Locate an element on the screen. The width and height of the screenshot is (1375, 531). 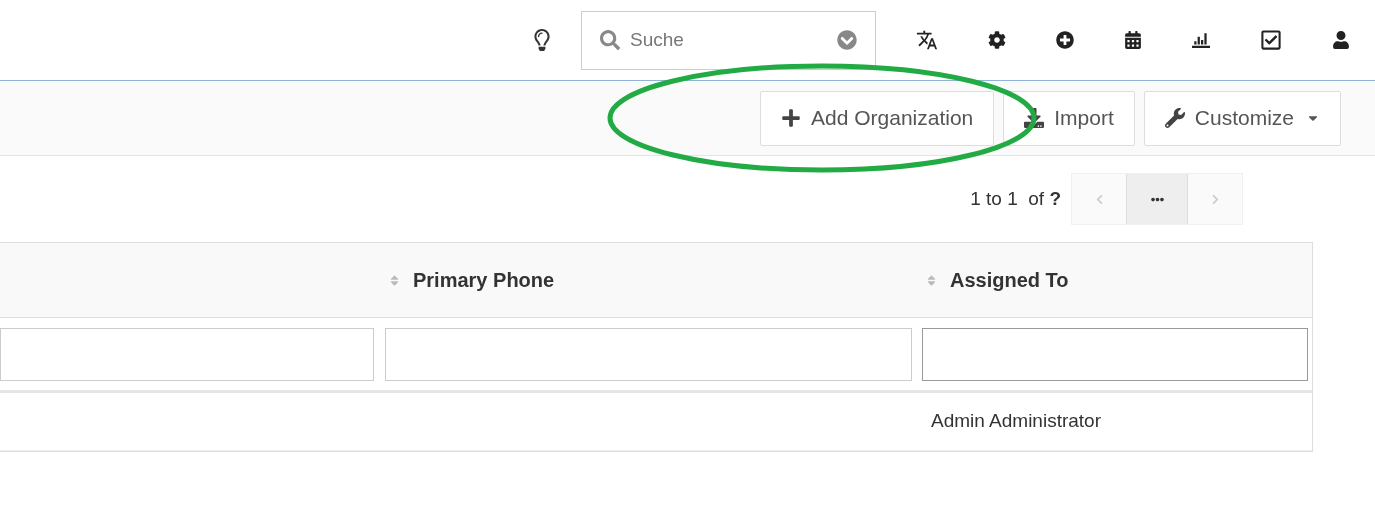
column-header: Assigned To is located at coordinates (1009, 280).